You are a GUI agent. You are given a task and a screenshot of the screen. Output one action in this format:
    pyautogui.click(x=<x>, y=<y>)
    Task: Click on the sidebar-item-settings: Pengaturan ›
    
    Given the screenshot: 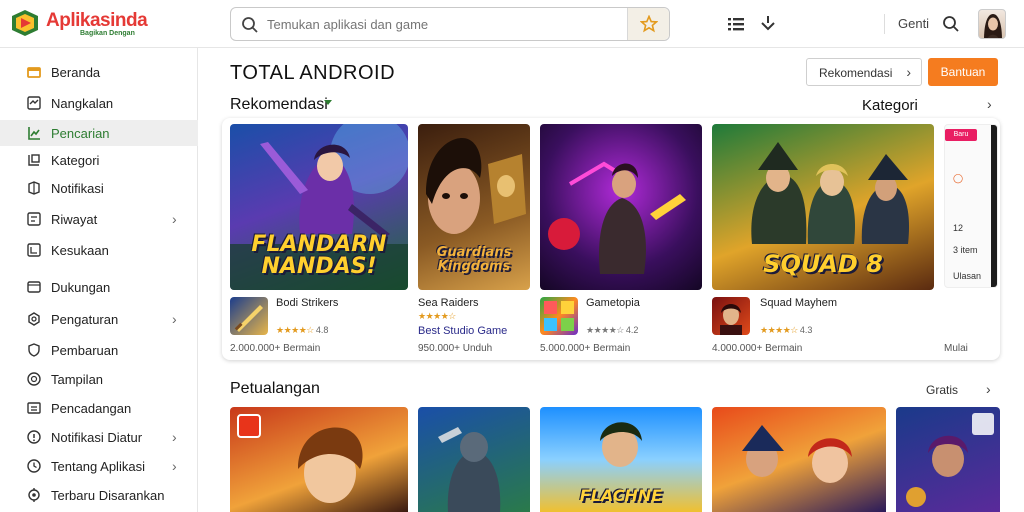 What is the action you would take?
    pyautogui.click(x=99, y=319)
    